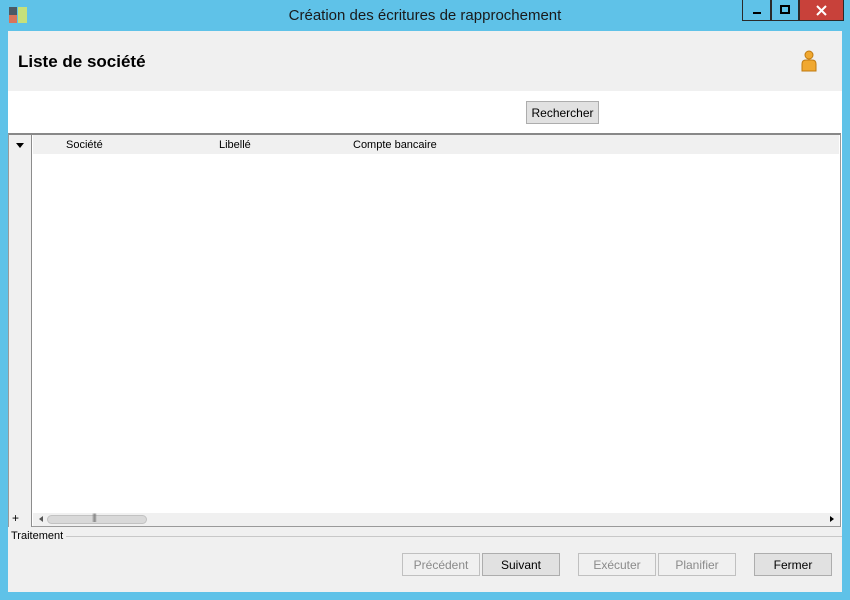 The width and height of the screenshot is (850, 600). Describe the element at coordinates (97, 518) in the screenshot. I see `scroll-thumb` at that location.